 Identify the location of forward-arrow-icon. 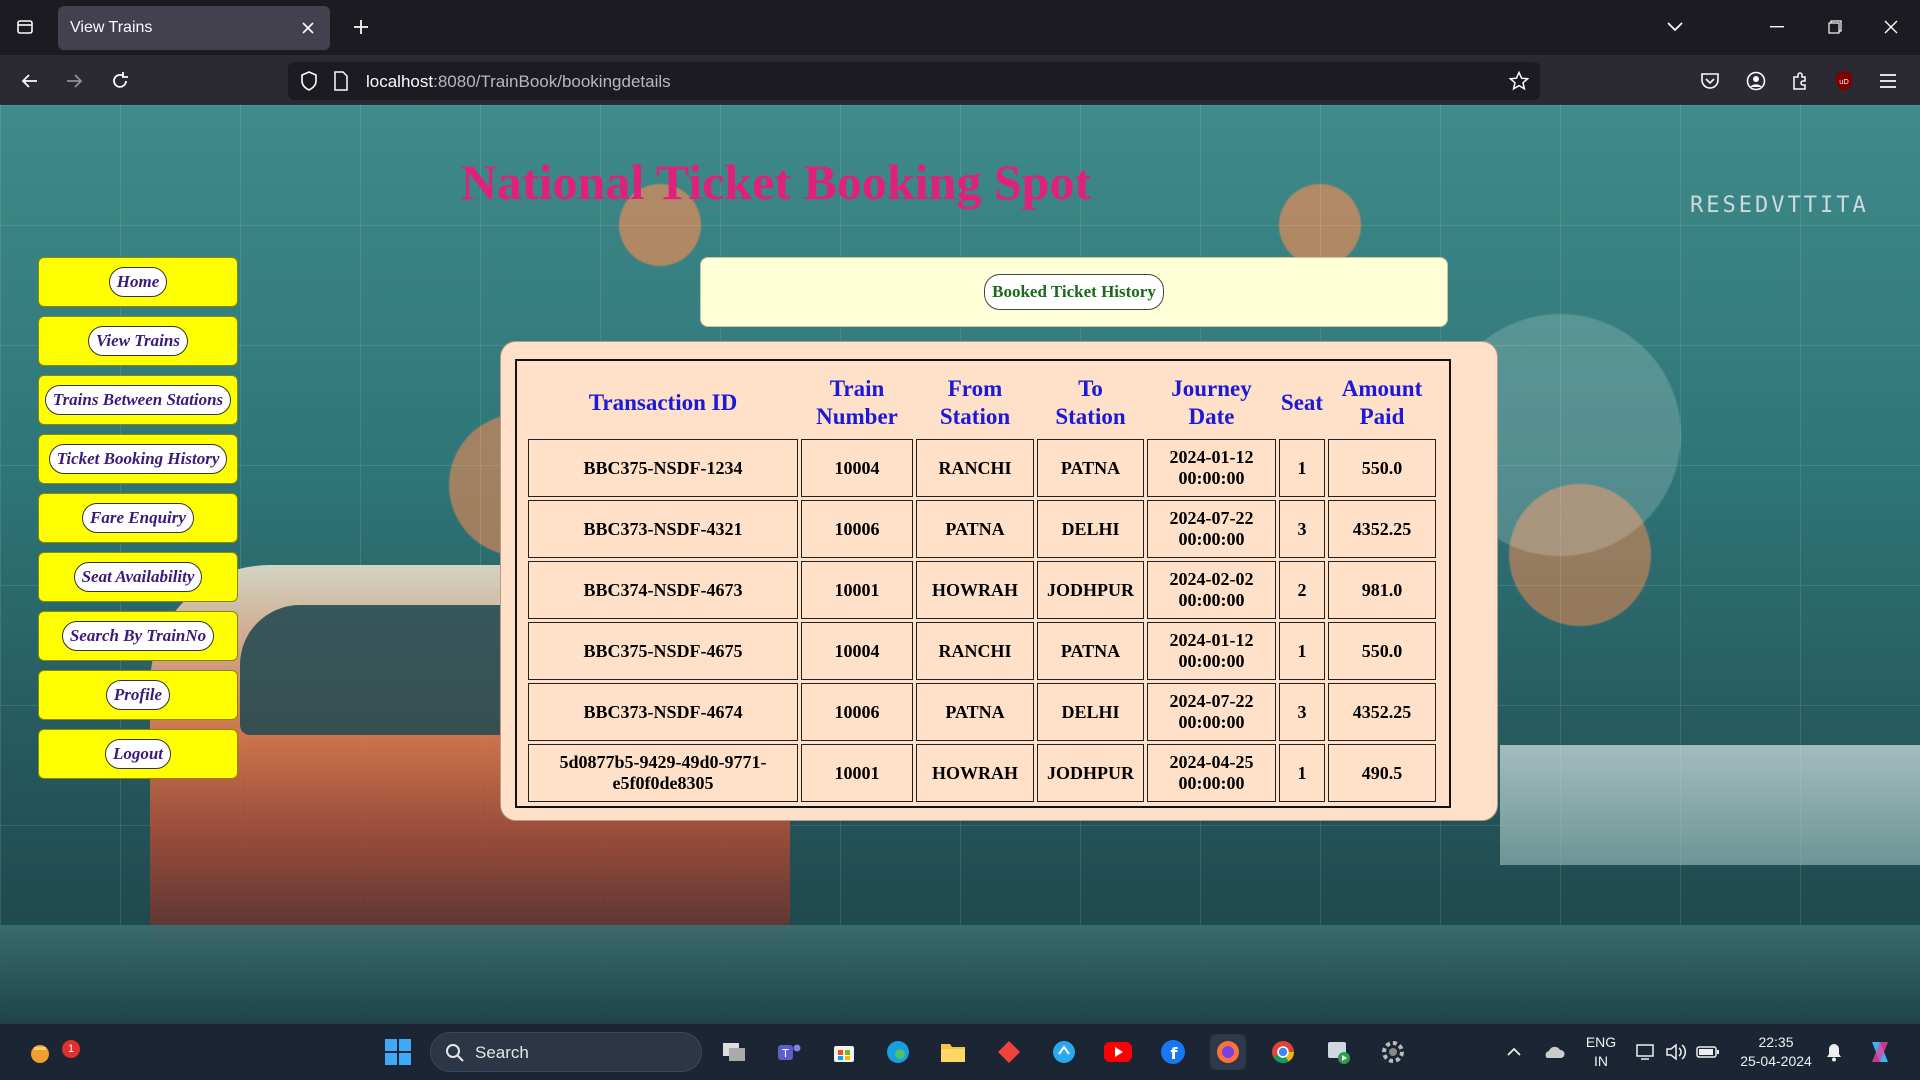
(74, 81).